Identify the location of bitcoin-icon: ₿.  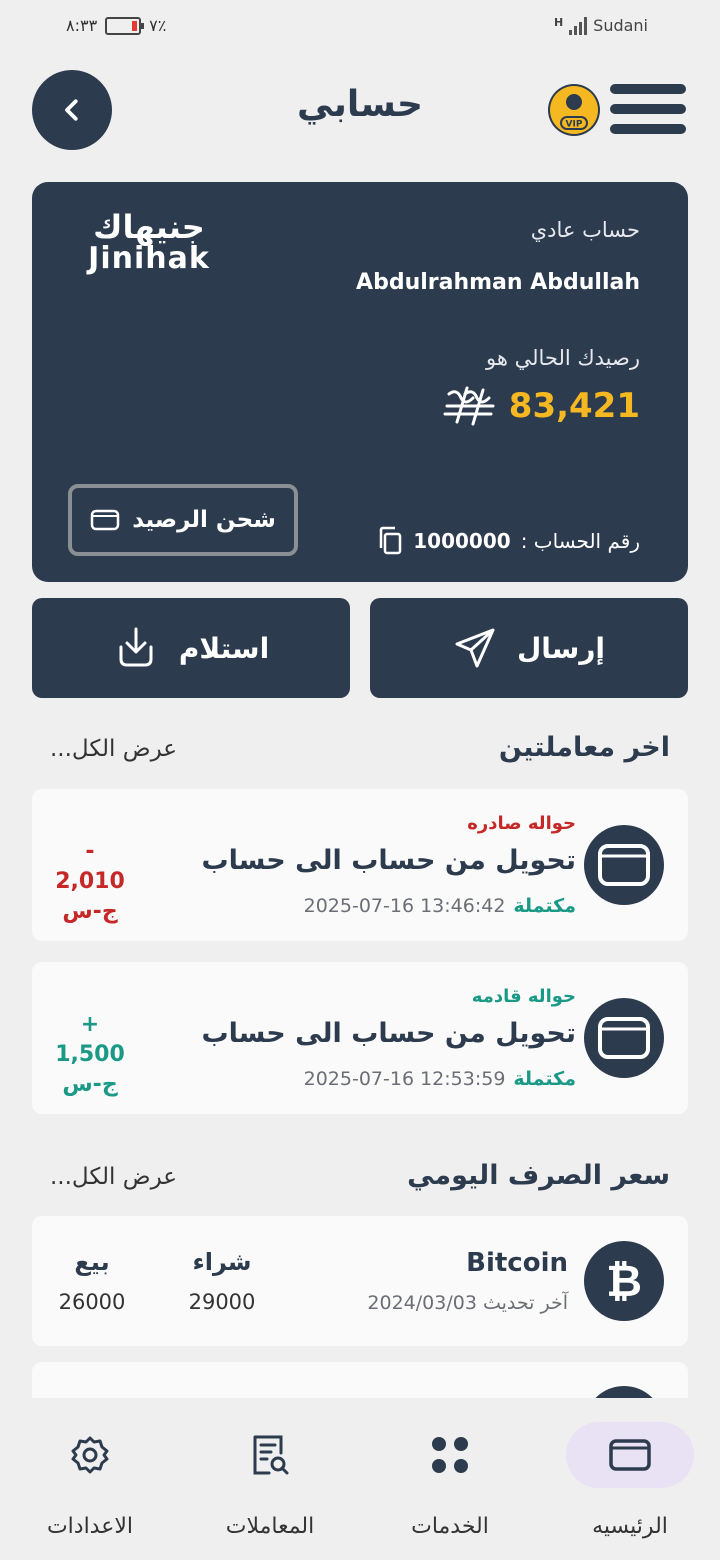
(624, 1281).